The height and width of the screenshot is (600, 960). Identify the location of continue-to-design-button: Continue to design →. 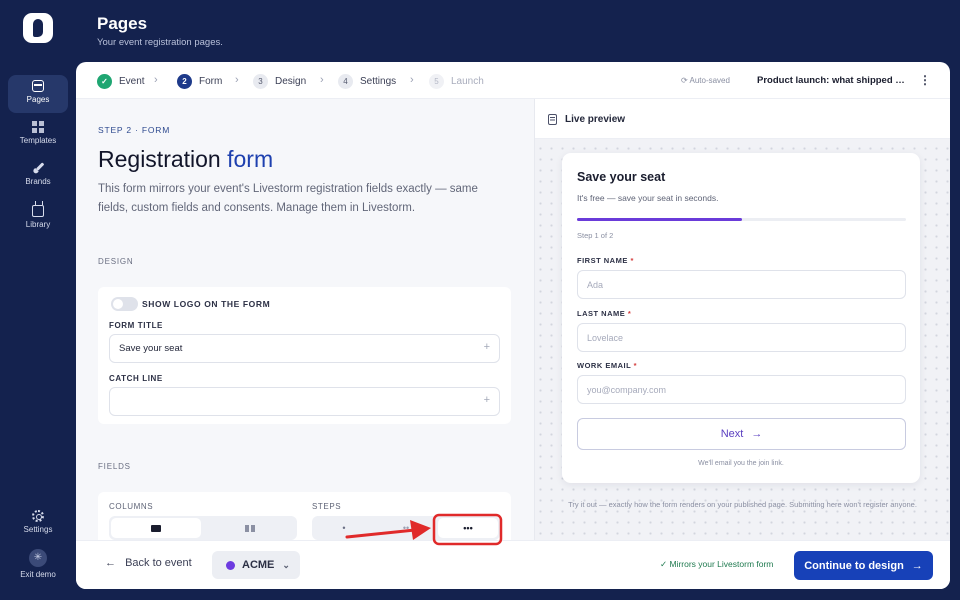
(863, 565).